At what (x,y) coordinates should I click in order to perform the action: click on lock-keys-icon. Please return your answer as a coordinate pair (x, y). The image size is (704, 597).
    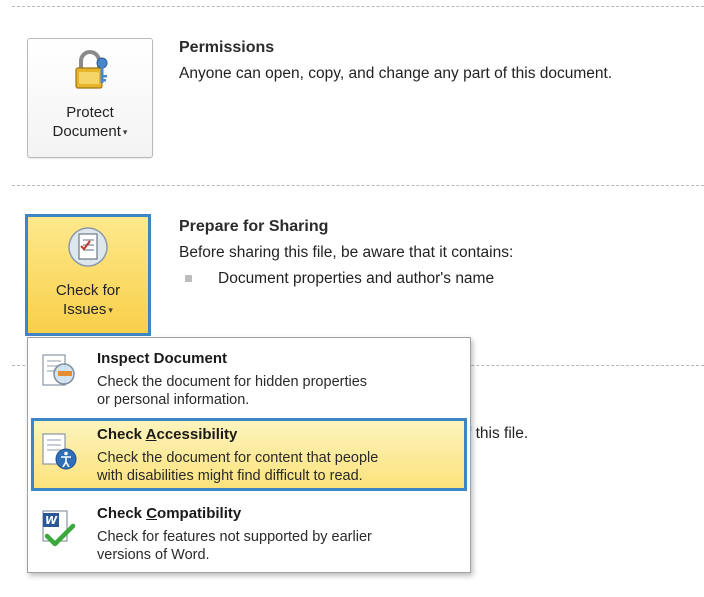
    Looking at the image, I should click on (90, 71).